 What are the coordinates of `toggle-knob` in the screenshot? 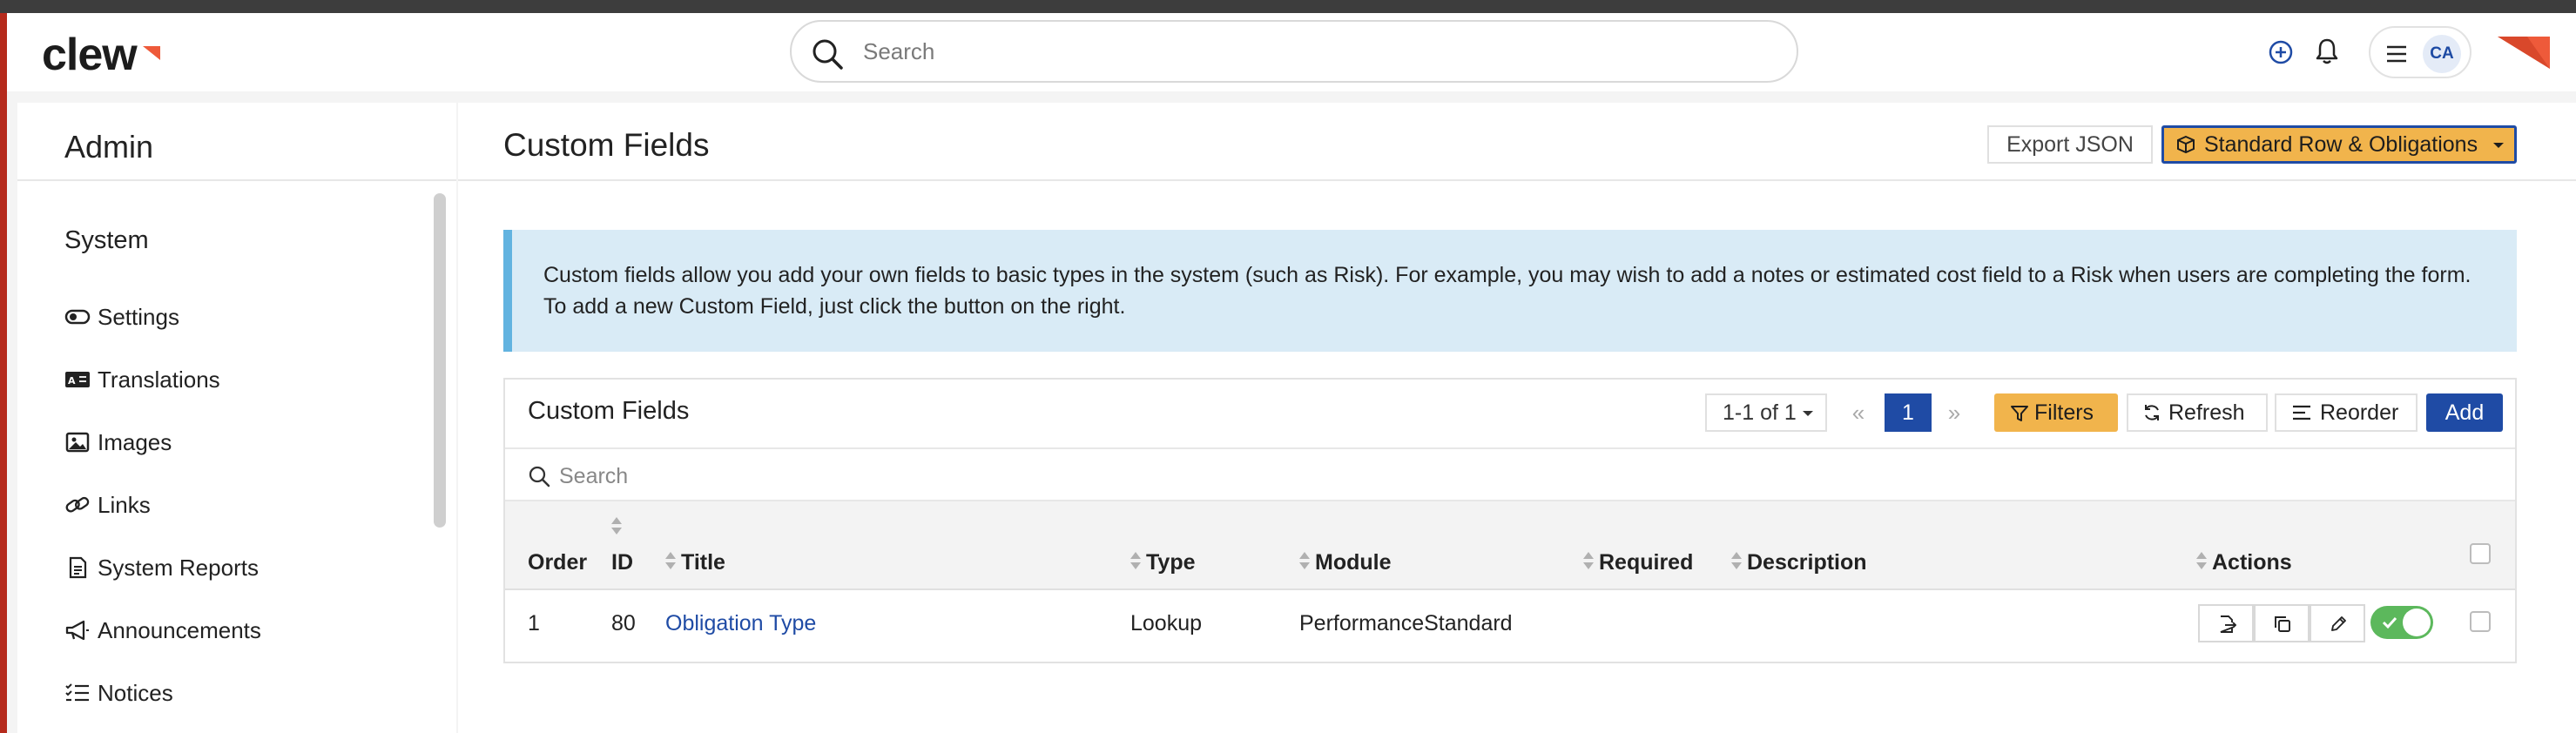 It's located at (2417, 622).